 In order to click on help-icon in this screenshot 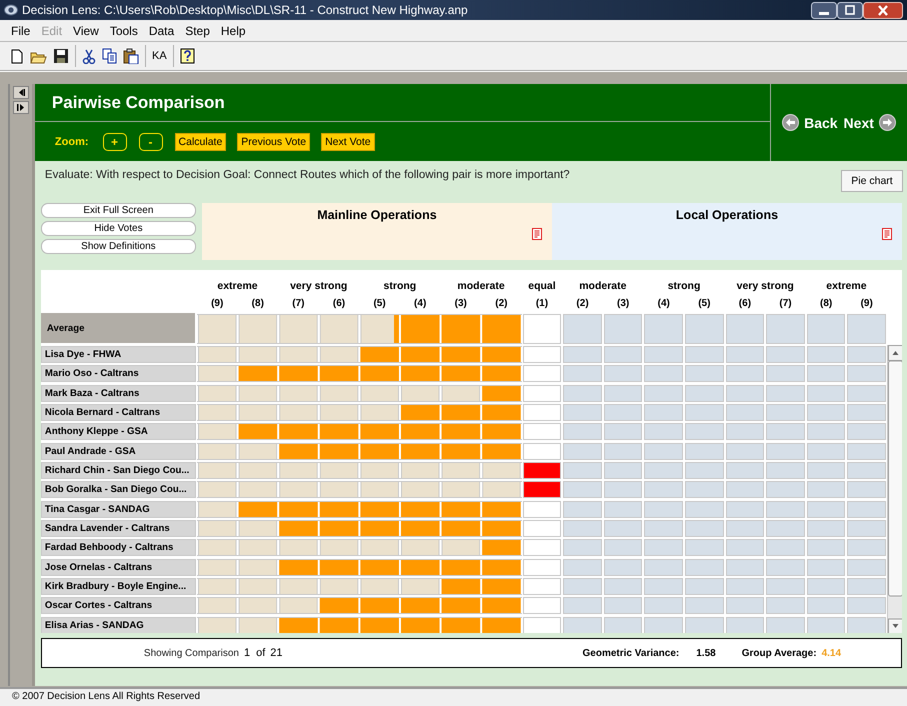, I will do `click(188, 56)`.